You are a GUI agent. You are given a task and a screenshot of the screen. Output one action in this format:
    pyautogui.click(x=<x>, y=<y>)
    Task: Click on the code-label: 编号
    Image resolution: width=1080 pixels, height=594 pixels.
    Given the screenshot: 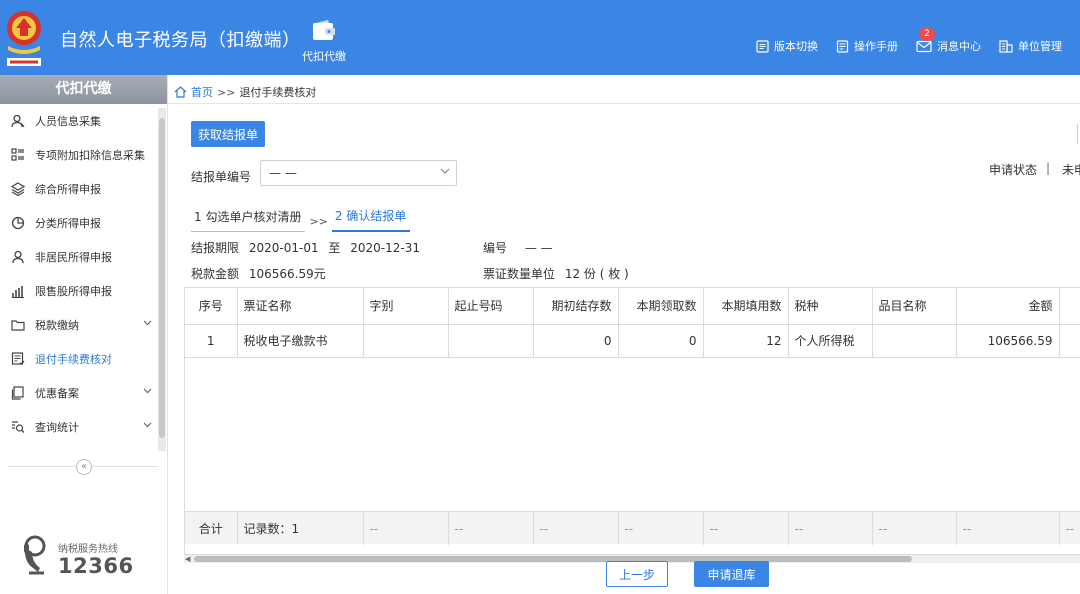 What is the action you would take?
    pyautogui.click(x=495, y=248)
    